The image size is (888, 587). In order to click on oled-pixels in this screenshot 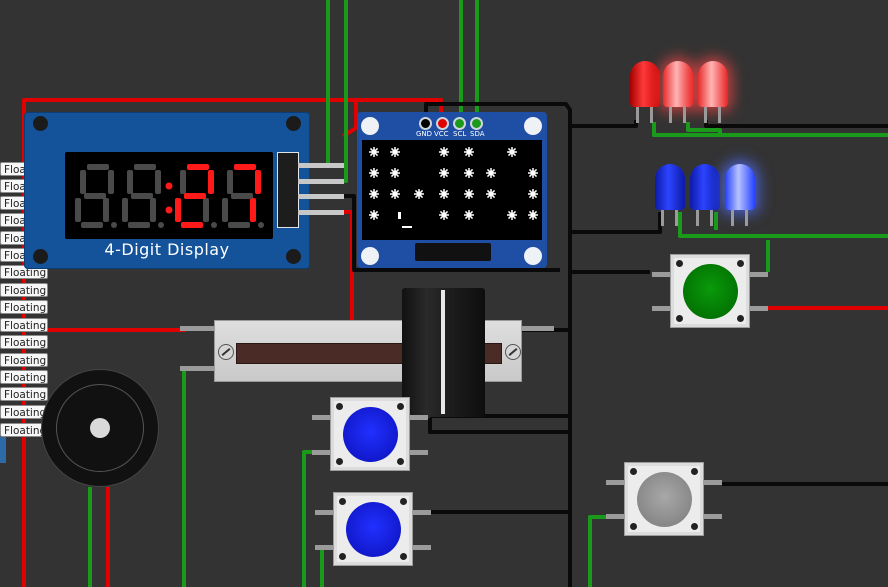, I will do `click(453, 187)`.